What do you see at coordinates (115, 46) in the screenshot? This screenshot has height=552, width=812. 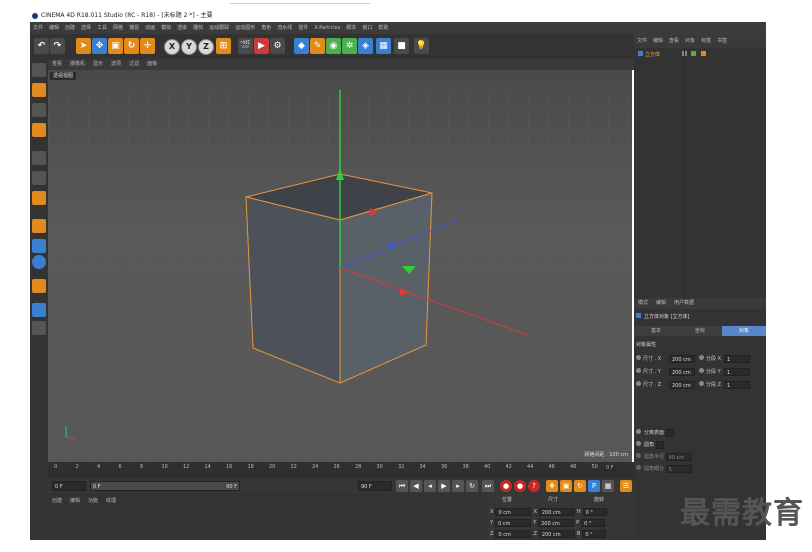 I see `scale-icon: ▣` at bounding box center [115, 46].